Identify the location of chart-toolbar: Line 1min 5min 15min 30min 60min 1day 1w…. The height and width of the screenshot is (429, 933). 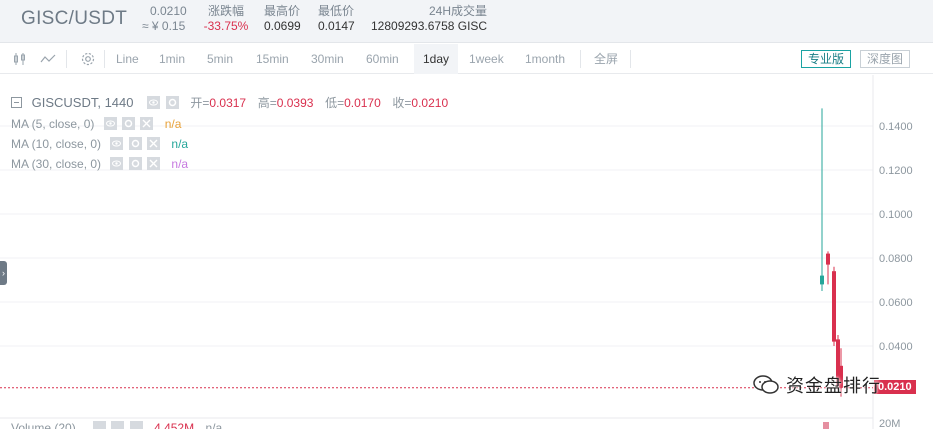
(466, 59).